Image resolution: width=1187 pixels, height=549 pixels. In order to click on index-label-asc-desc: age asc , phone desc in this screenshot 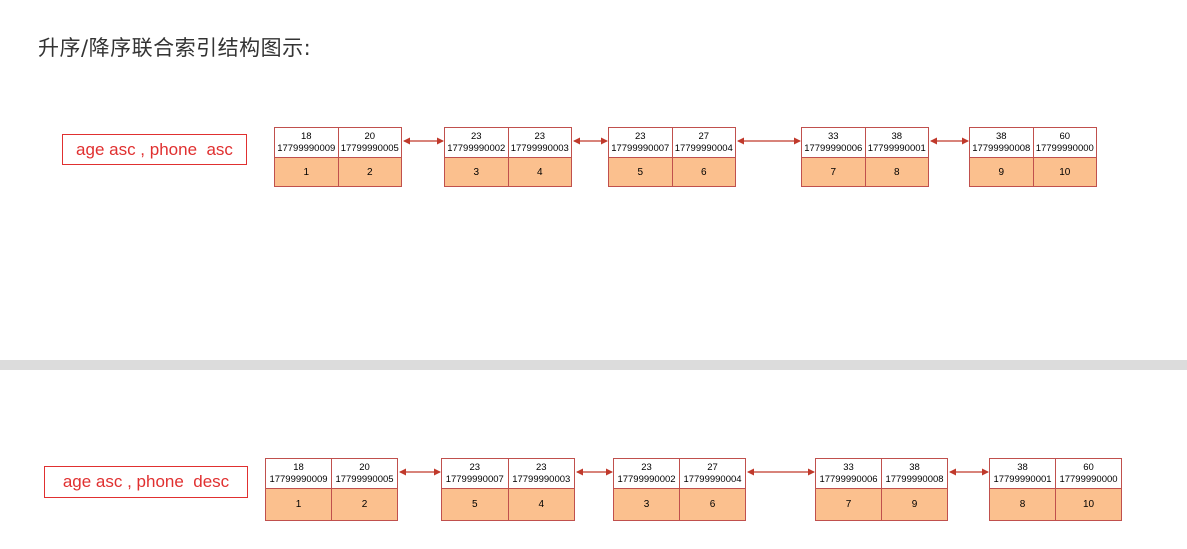, I will do `click(146, 482)`.